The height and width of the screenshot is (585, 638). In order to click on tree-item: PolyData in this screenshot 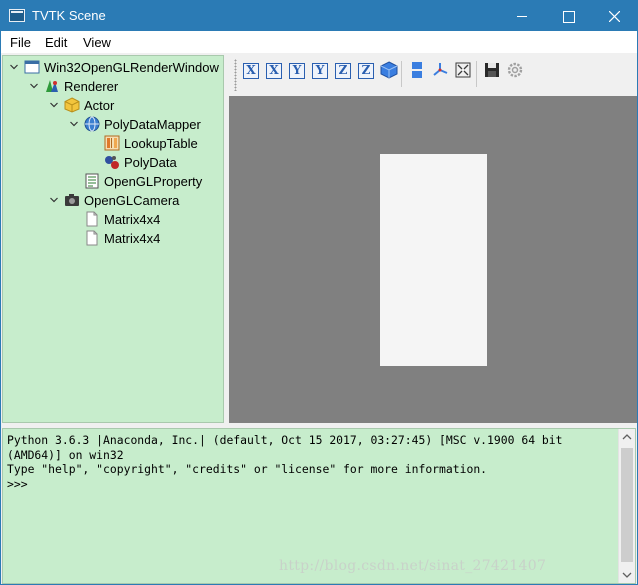, I will do `click(113, 162)`.